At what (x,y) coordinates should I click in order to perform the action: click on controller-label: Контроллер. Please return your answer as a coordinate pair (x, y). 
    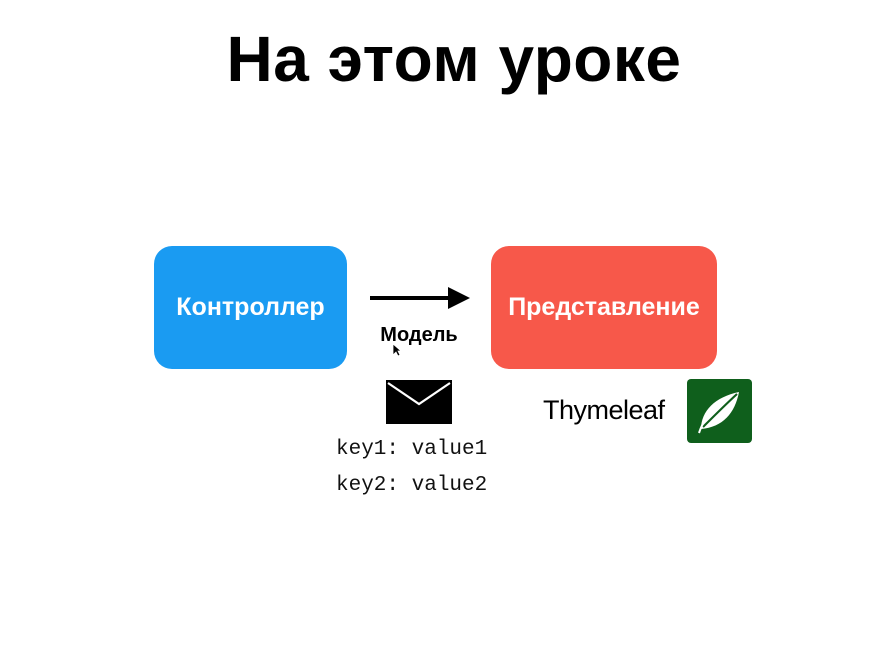
    Looking at the image, I should click on (250, 307).